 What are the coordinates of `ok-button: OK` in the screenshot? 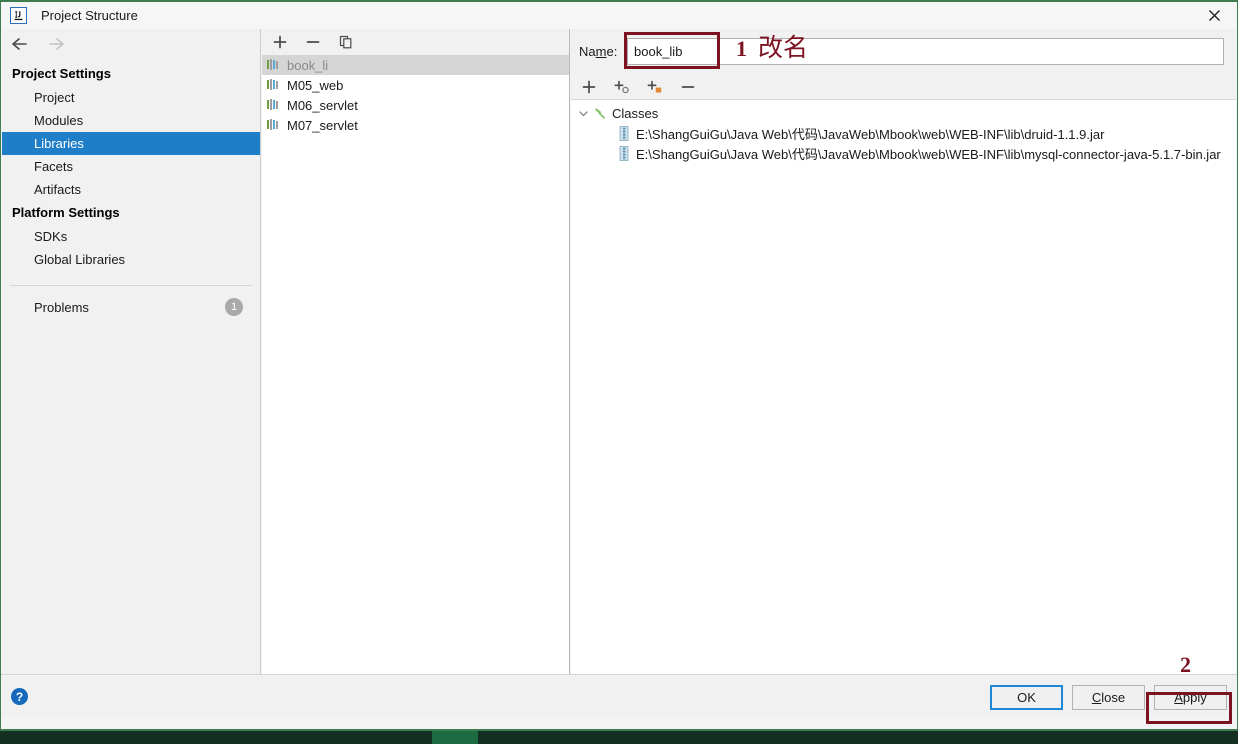 It's located at (1026, 697).